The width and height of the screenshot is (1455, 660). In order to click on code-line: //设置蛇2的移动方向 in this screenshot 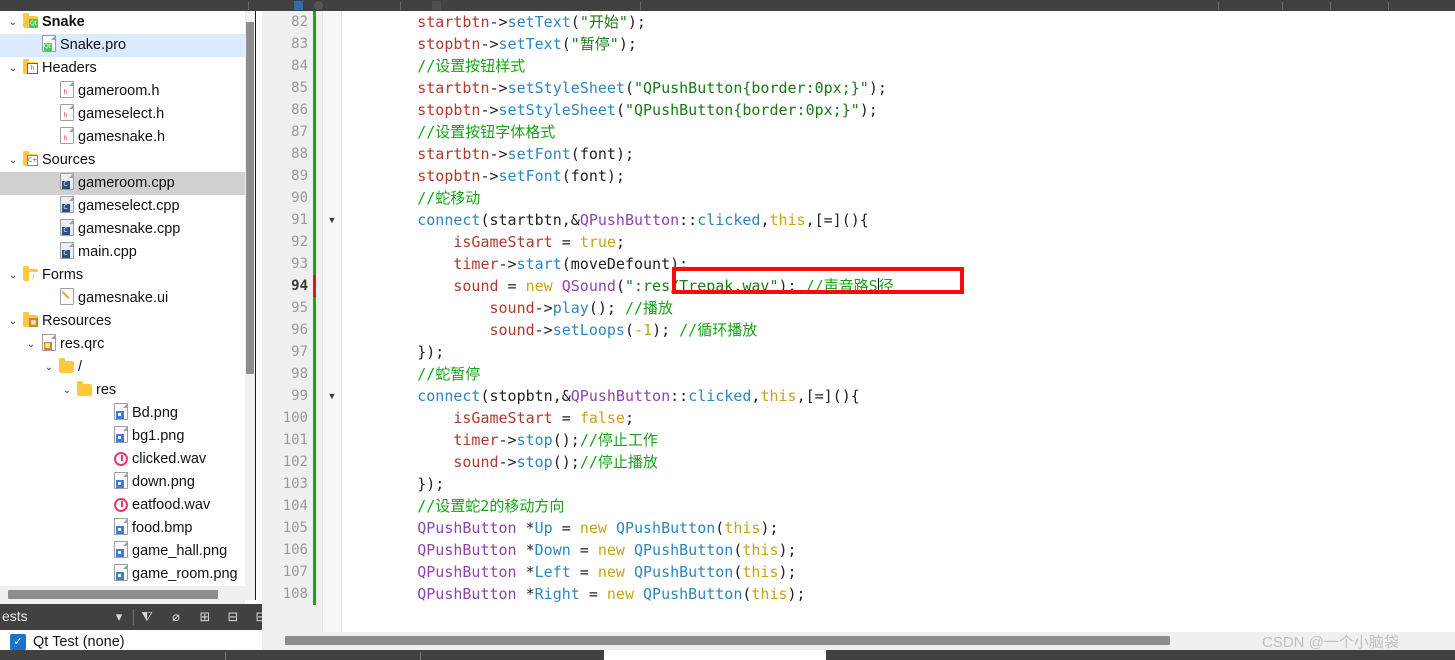, I will do `click(900, 506)`.